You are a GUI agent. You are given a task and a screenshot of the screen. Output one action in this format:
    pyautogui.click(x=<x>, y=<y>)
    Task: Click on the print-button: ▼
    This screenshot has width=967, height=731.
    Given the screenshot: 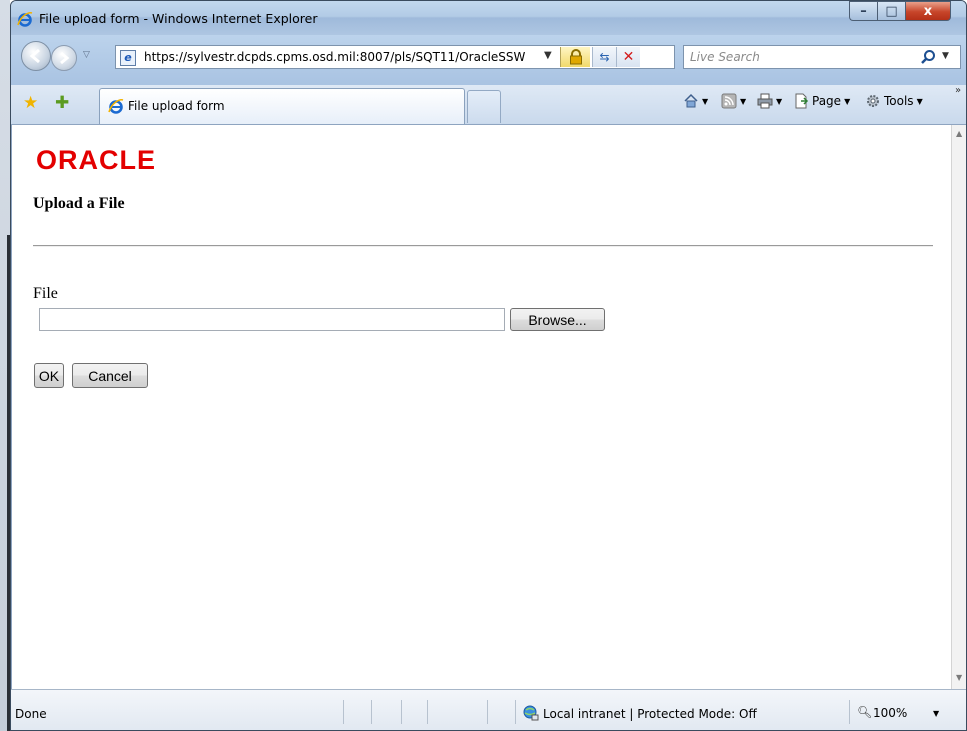 What is the action you would take?
    pyautogui.click(x=769, y=101)
    